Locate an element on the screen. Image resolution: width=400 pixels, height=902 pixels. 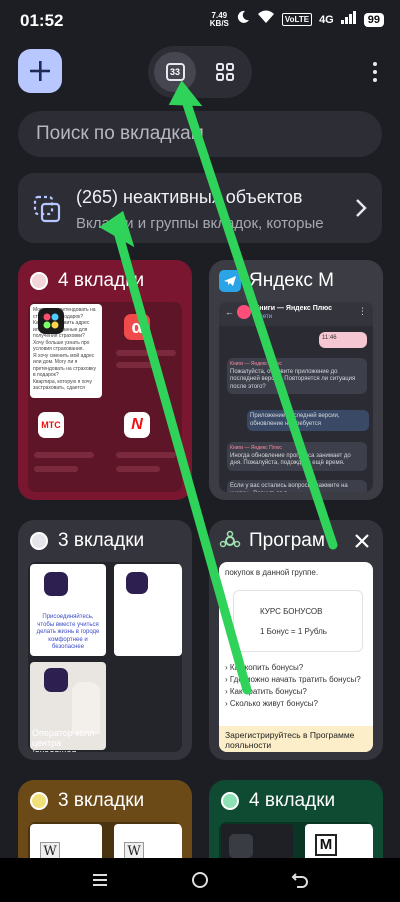
card-header: Програм is located at coordinates (296, 541).